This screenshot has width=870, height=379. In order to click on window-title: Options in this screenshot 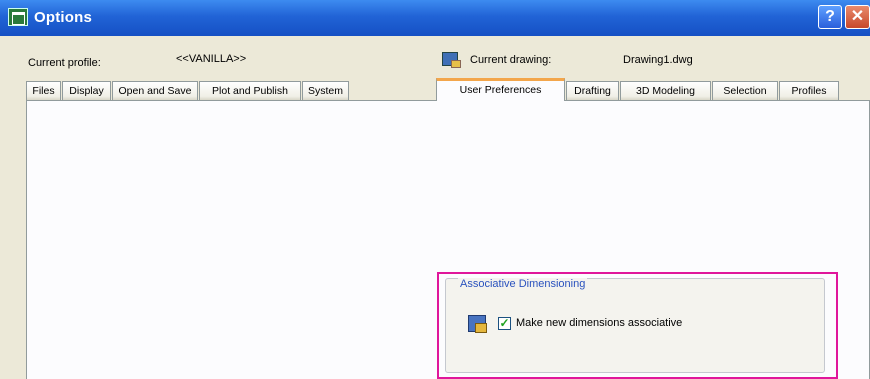, I will do `click(63, 17)`.